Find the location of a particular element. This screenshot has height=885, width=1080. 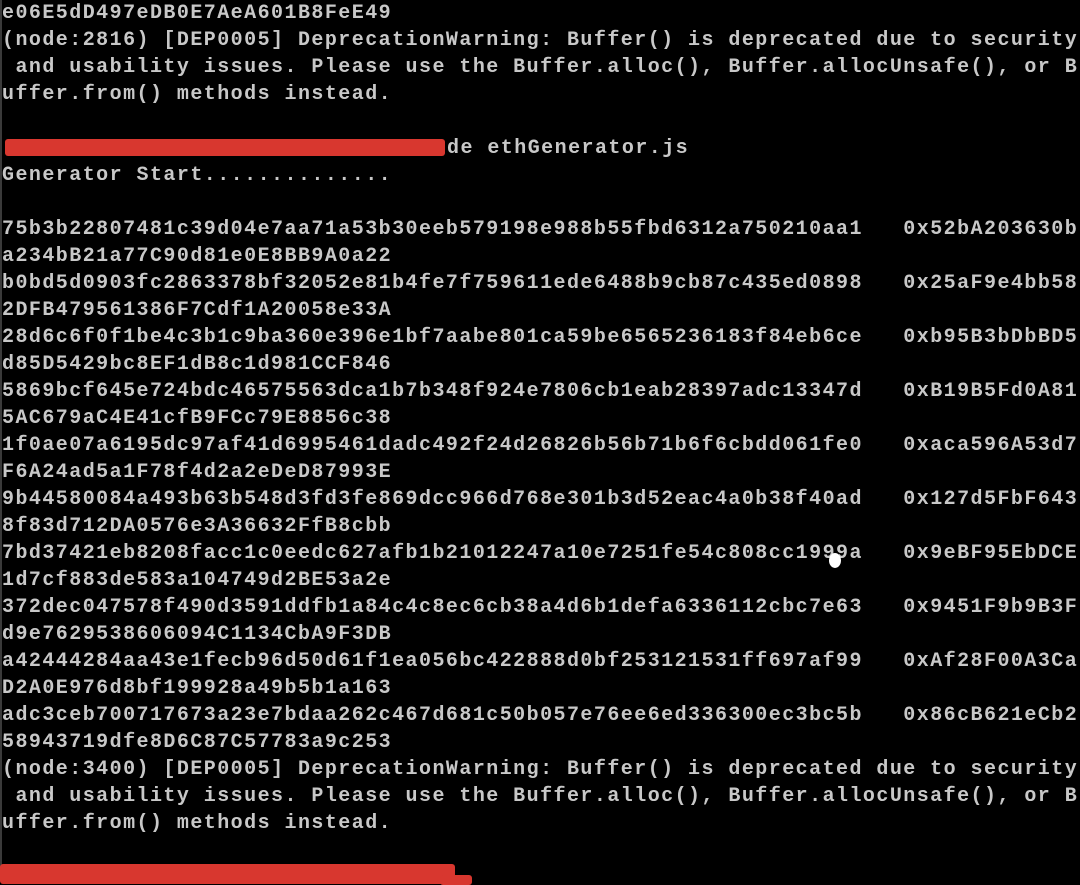

address-tail: F6A24ad5a1F78f4d2a2eDeD87993E is located at coordinates (197, 472).